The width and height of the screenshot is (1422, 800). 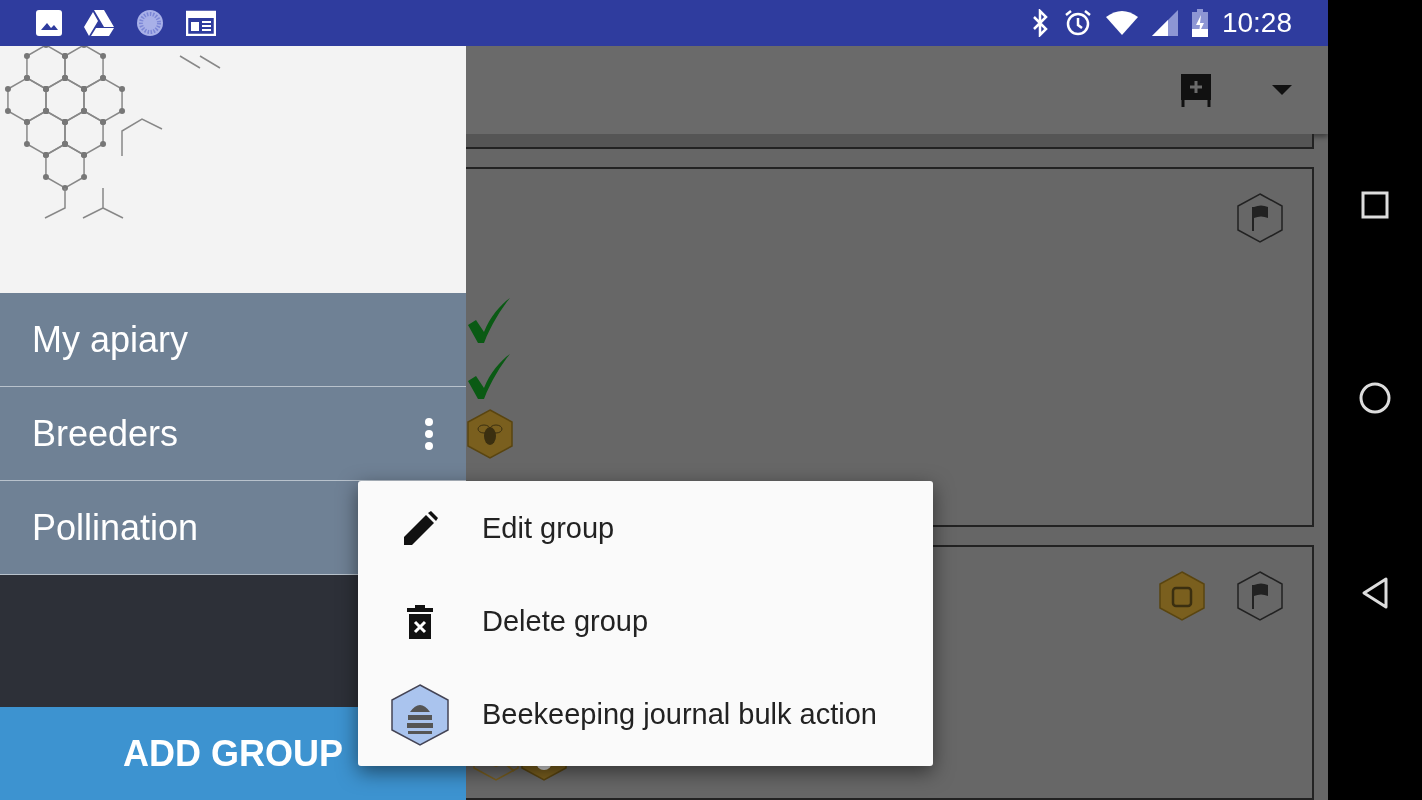 I want to click on bee-icon, so click(x=490, y=433).